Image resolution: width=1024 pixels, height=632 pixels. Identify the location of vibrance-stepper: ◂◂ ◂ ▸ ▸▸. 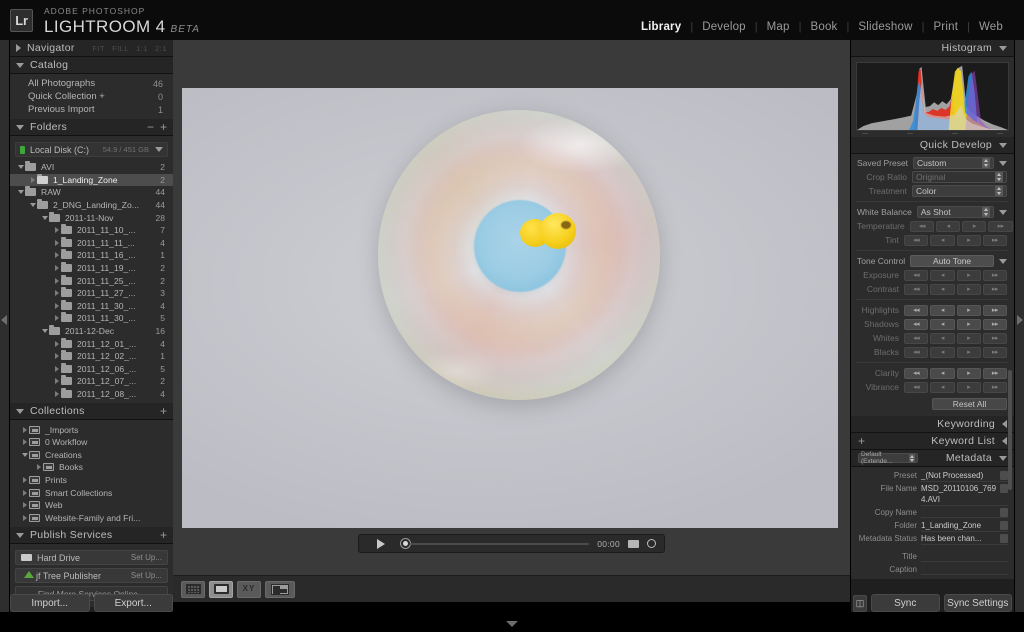
(955, 387).